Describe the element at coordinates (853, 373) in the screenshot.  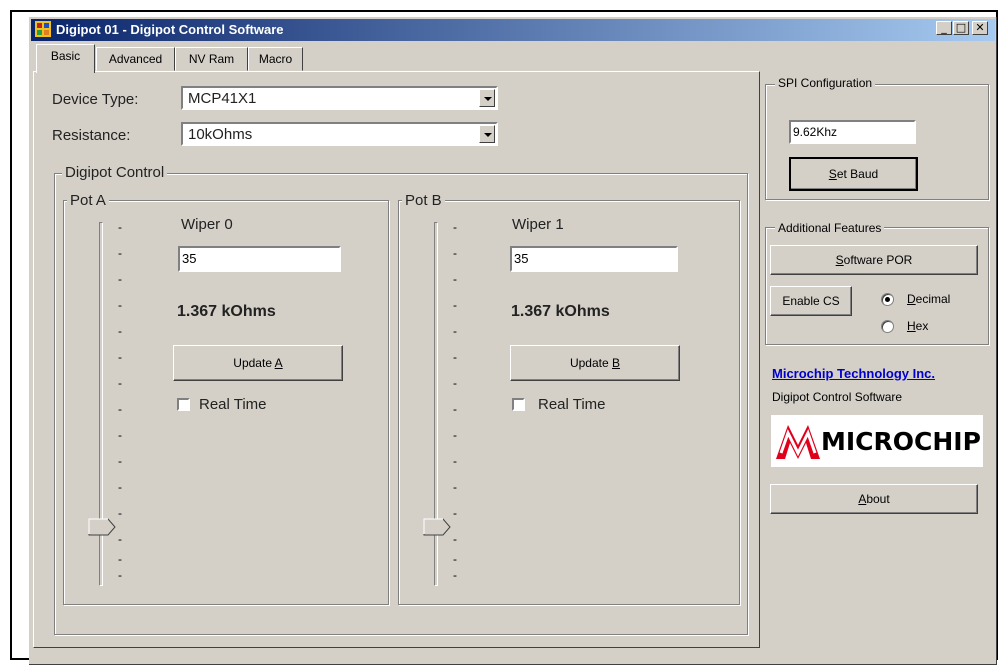
I see `company-link: Microchip Technology Inc.` at that location.